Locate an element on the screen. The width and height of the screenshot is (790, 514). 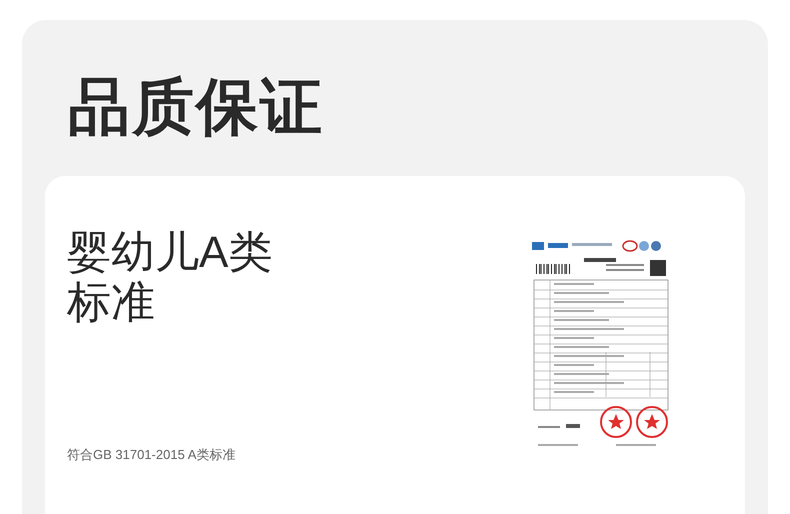
card-title: 婴幼儿A类 标准 is located at coordinates (170, 278).